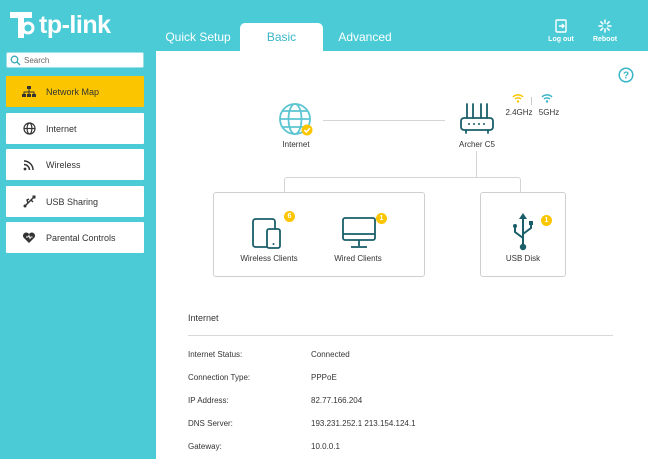 This screenshot has height=459, width=648. Describe the element at coordinates (476, 144) in the screenshot. I see `router-label: Archer C5` at that location.